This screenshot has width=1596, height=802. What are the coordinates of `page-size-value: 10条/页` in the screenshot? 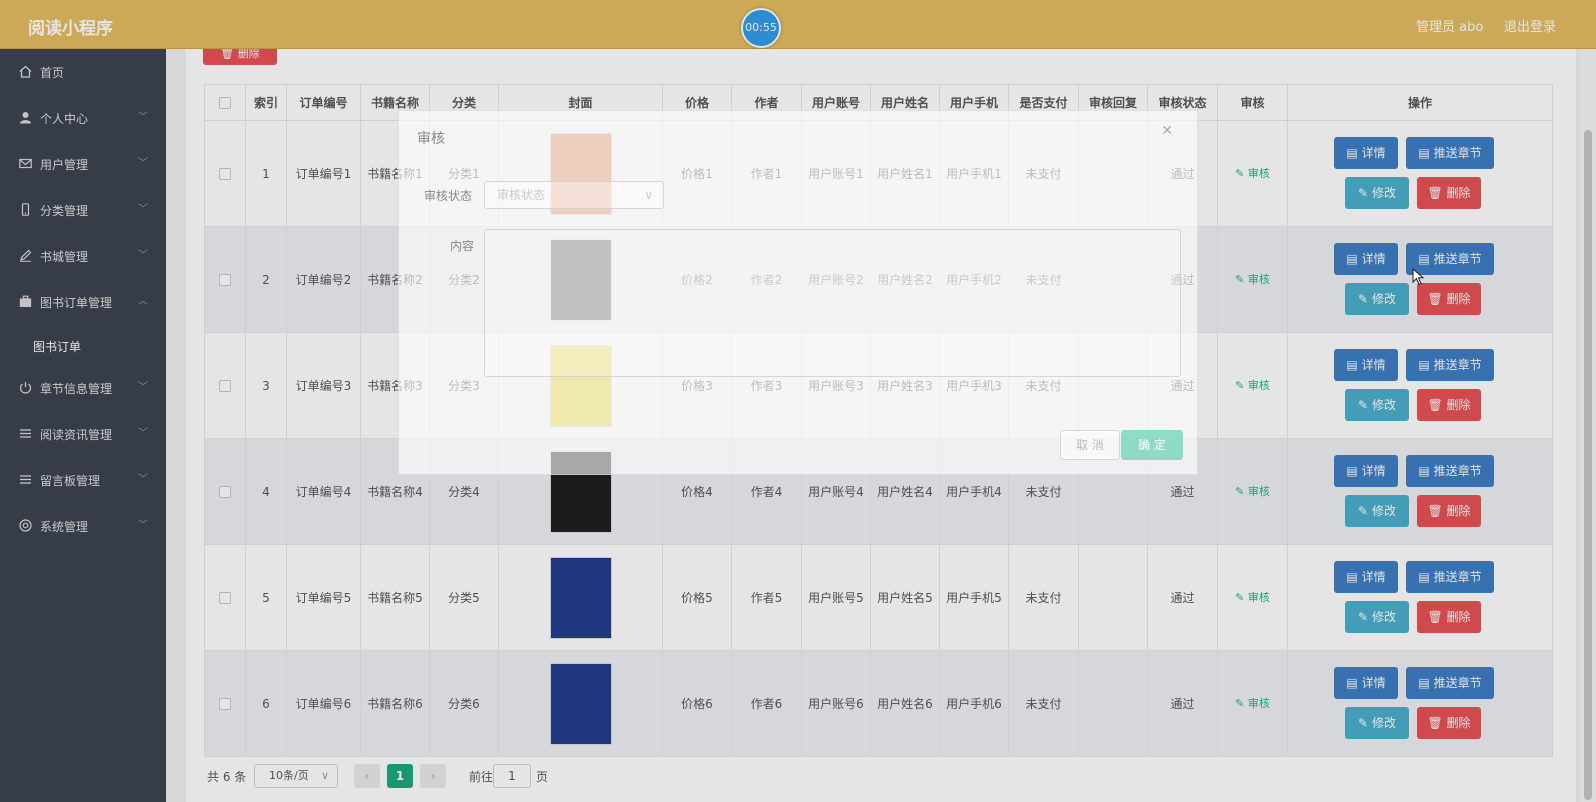 It's located at (289, 775).